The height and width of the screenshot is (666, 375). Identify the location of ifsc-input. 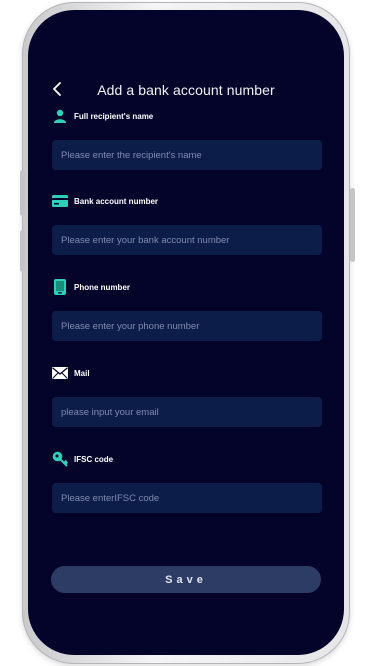
(187, 498).